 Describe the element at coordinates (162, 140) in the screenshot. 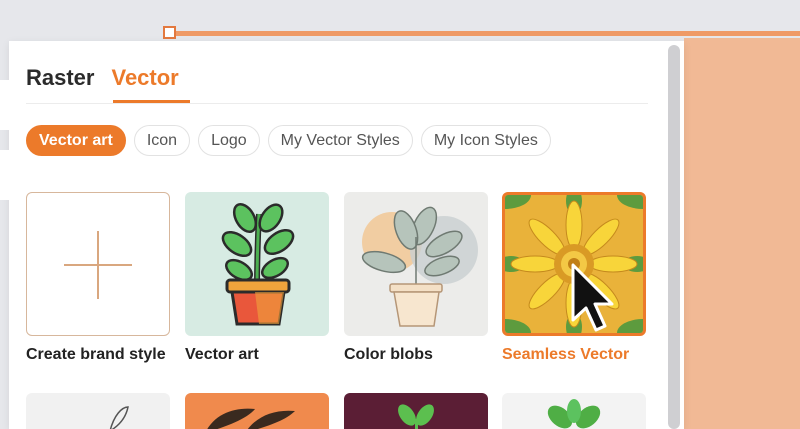

I see `chip-icon: Icon` at that location.